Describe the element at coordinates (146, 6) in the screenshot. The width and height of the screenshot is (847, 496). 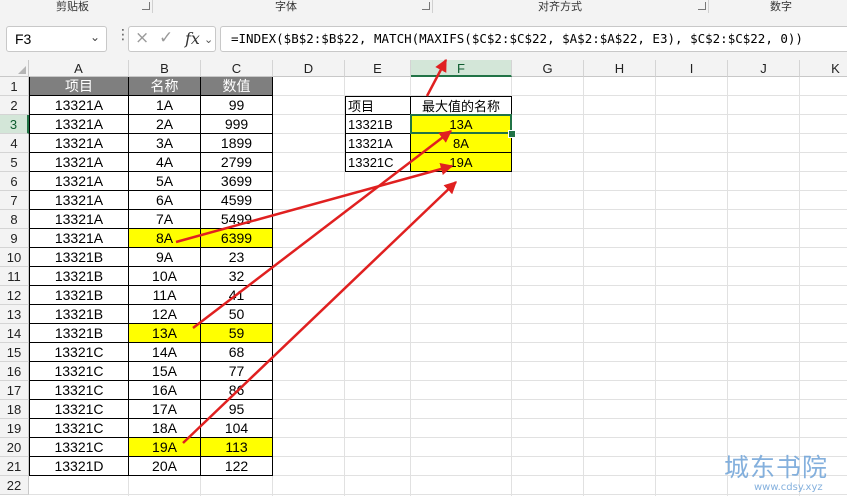
I see `clipboard-dialog-launcher-icon` at that location.